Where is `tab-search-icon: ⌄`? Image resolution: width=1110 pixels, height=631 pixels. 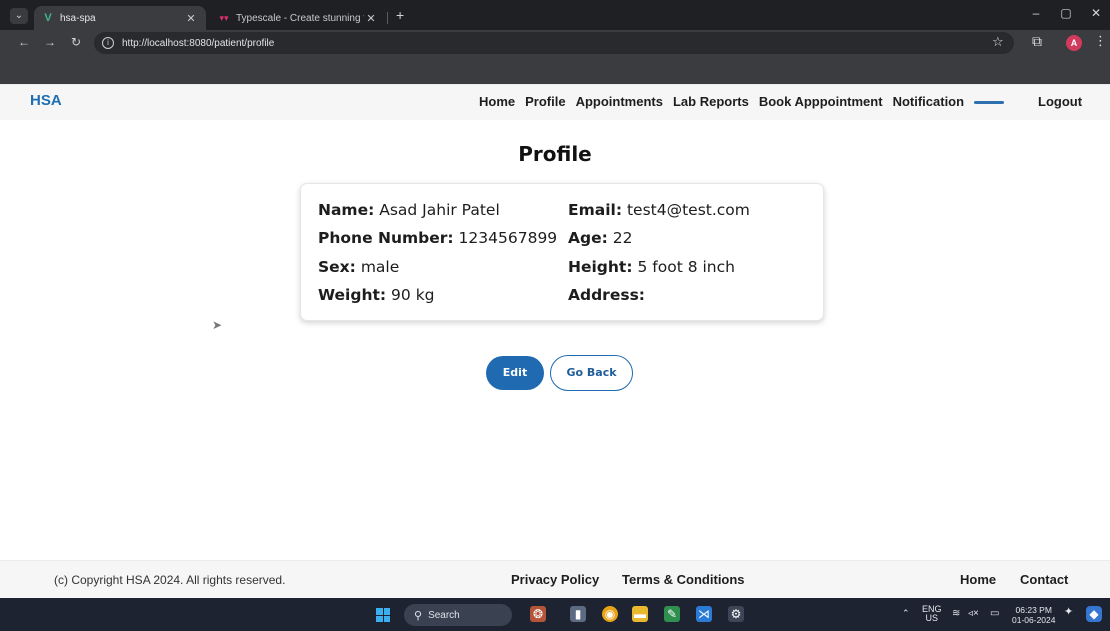
tab-search-icon: ⌄ is located at coordinates (19, 16).